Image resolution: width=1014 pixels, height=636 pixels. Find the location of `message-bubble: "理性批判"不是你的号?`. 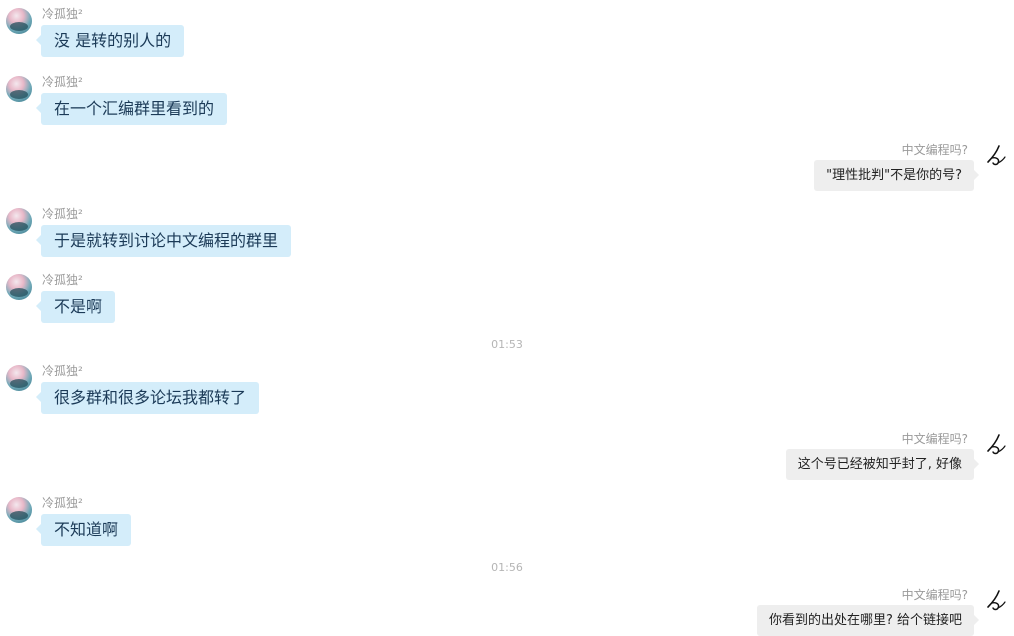

message-bubble: "理性批判"不是你的号? is located at coordinates (896, 175).